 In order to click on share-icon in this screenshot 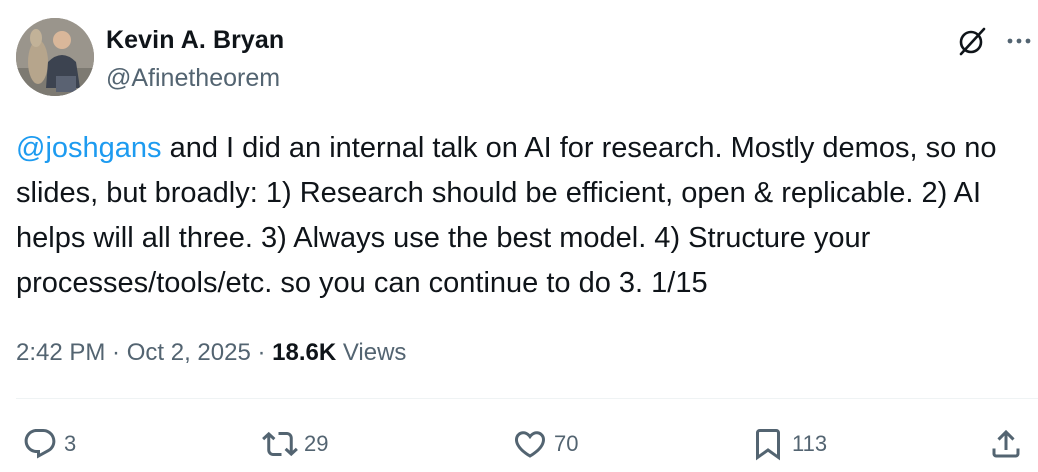, I will do `click(1006, 443)`.